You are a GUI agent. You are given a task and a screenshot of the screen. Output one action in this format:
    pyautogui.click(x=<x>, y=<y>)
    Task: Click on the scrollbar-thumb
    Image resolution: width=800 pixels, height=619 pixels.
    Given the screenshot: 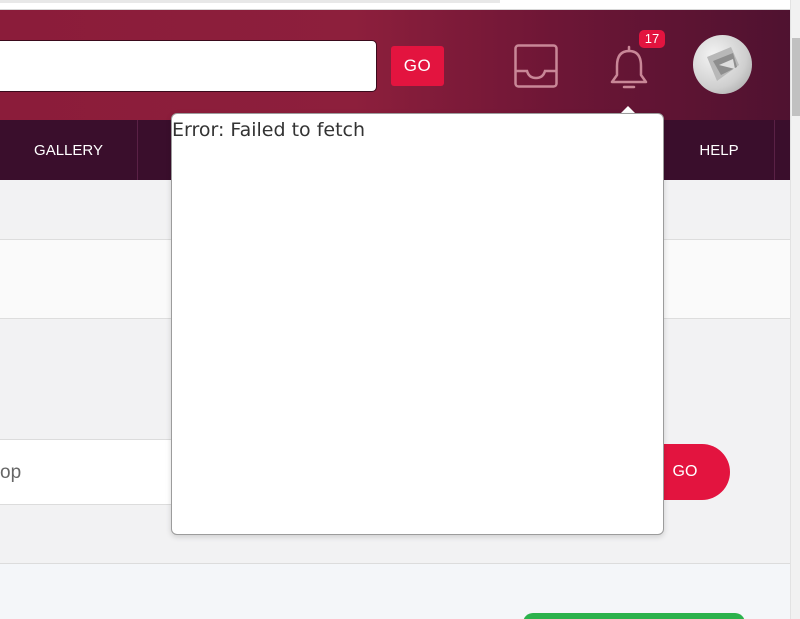 What is the action you would take?
    pyautogui.click(x=796, y=77)
    